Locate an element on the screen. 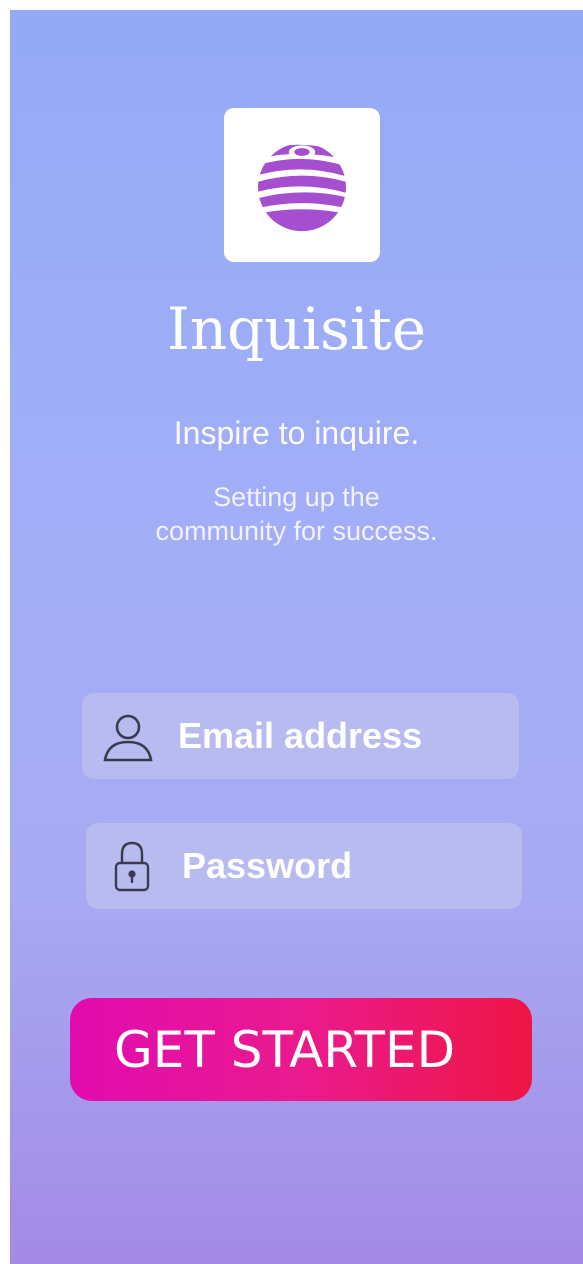  get-started-button: GET STARTED is located at coordinates (301, 1049).